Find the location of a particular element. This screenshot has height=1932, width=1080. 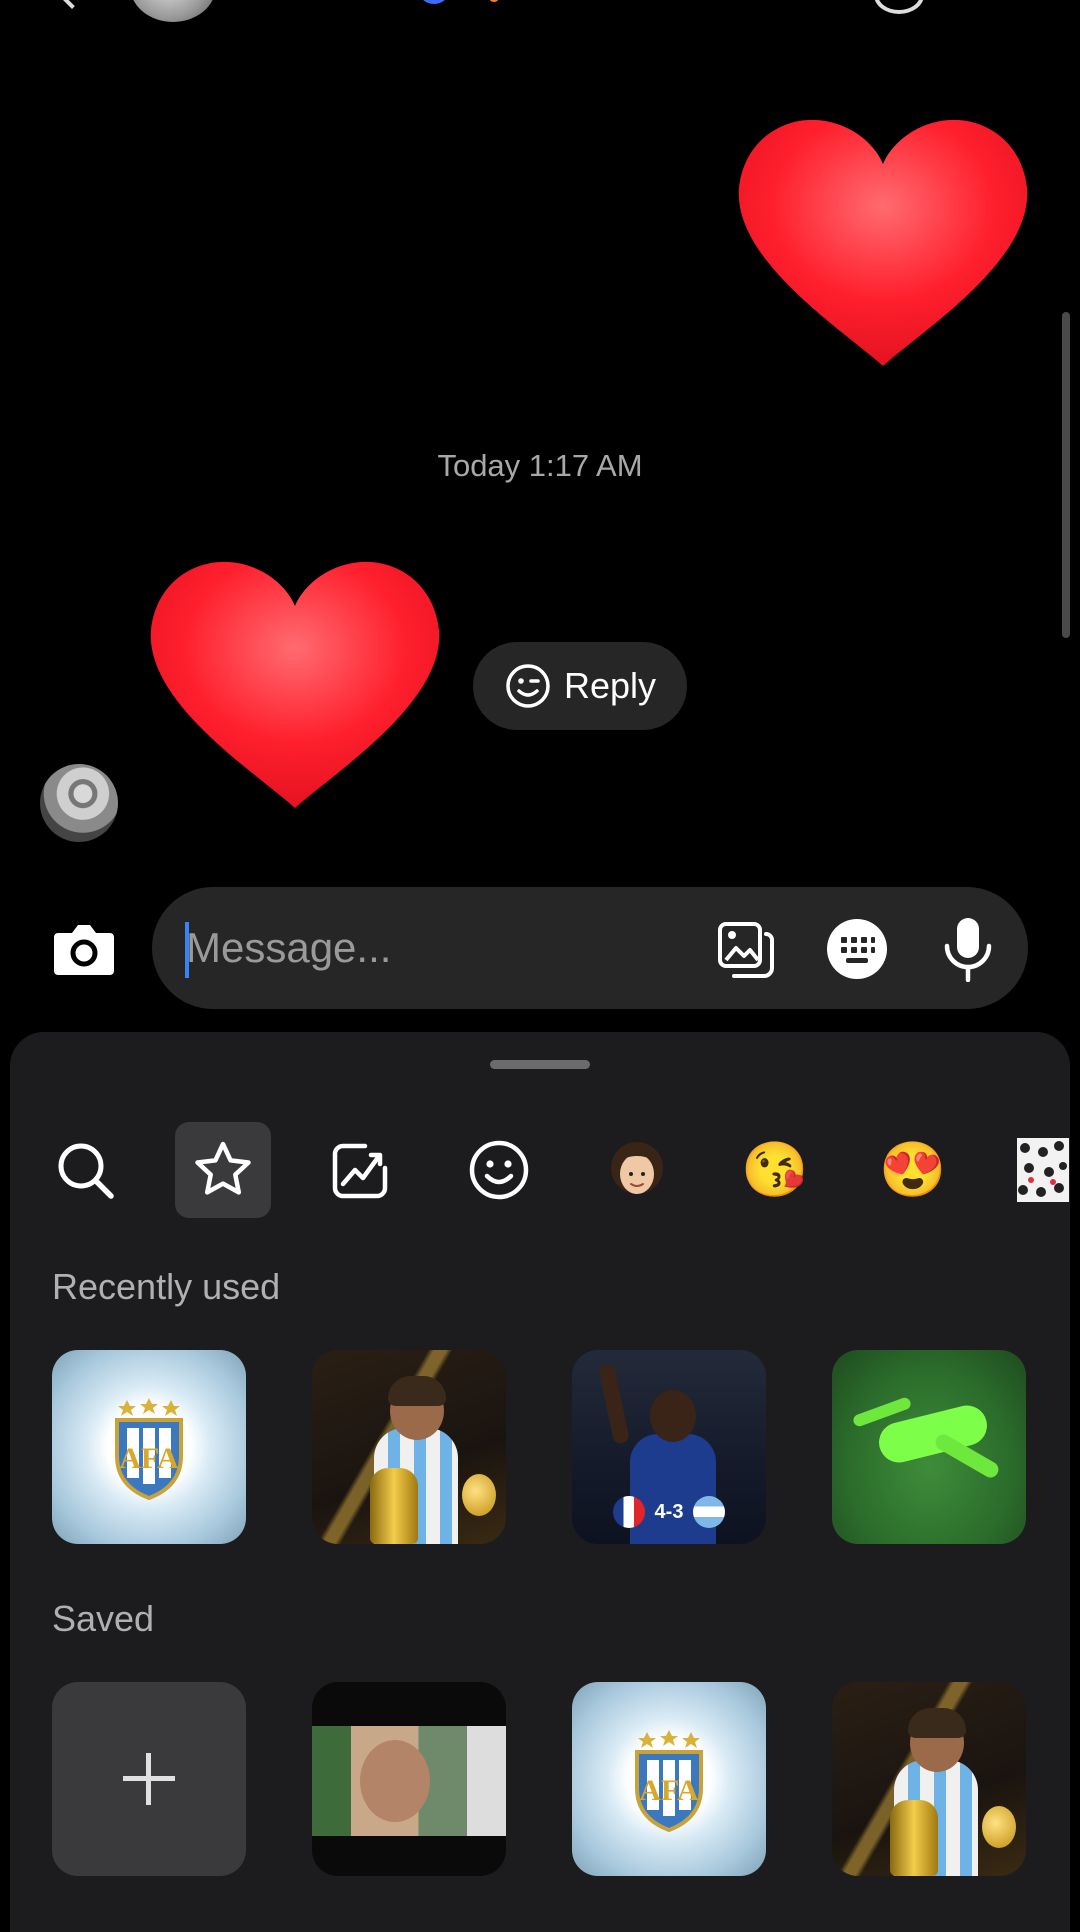

search-icon is located at coordinates (86, 1171).